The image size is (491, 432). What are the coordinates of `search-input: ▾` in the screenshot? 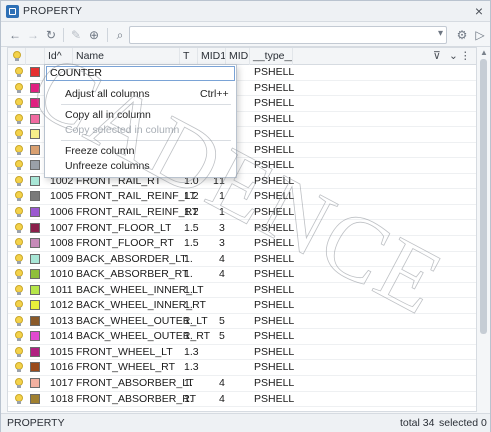 It's located at (288, 35).